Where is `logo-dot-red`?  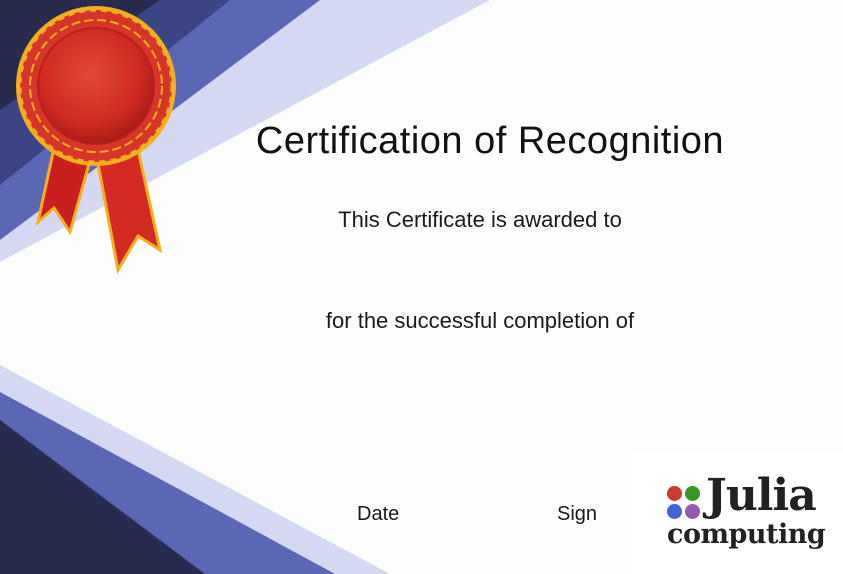 logo-dot-red is located at coordinates (674, 493).